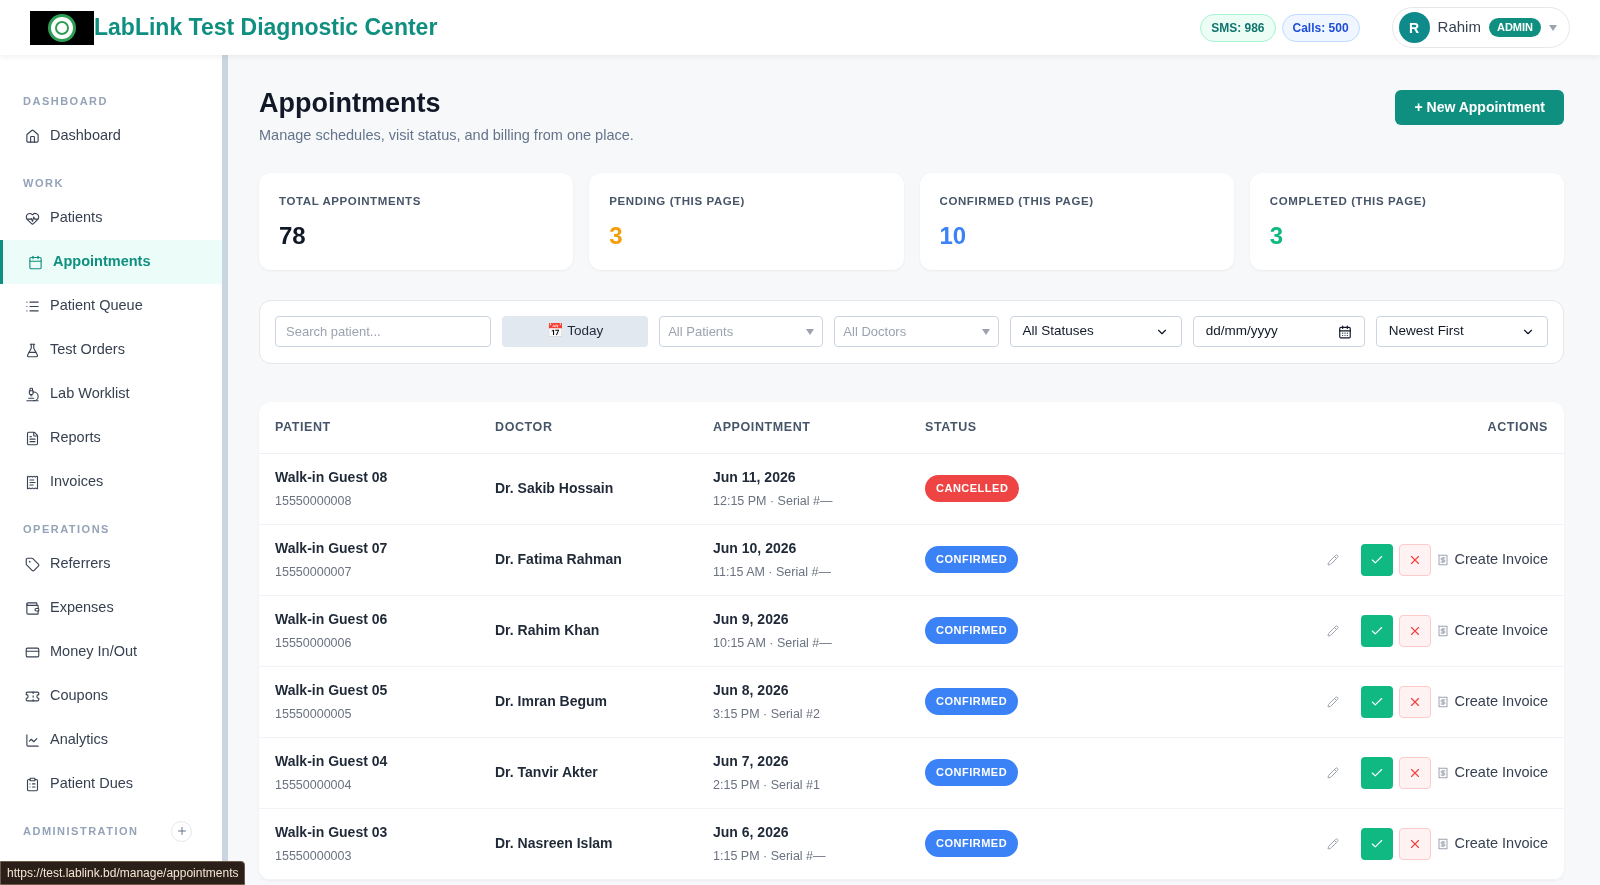 The image size is (1600, 885). What do you see at coordinates (32, 652) in the screenshot?
I see `card-icon` at bounding box center [32, 652].